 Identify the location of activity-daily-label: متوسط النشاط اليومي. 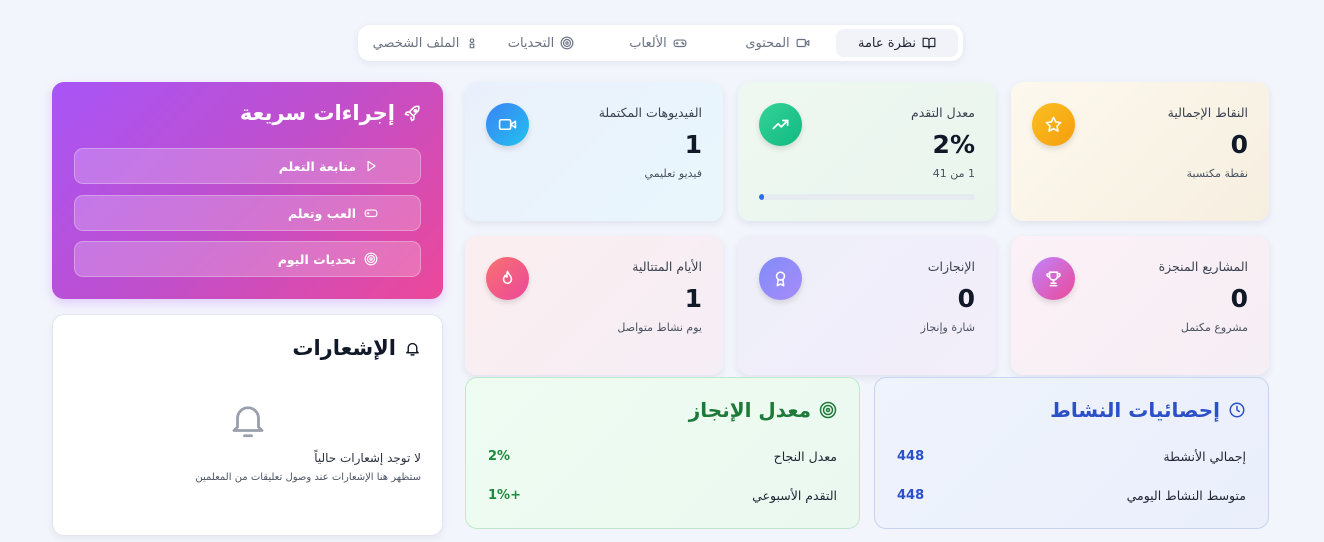
(1186, 495).